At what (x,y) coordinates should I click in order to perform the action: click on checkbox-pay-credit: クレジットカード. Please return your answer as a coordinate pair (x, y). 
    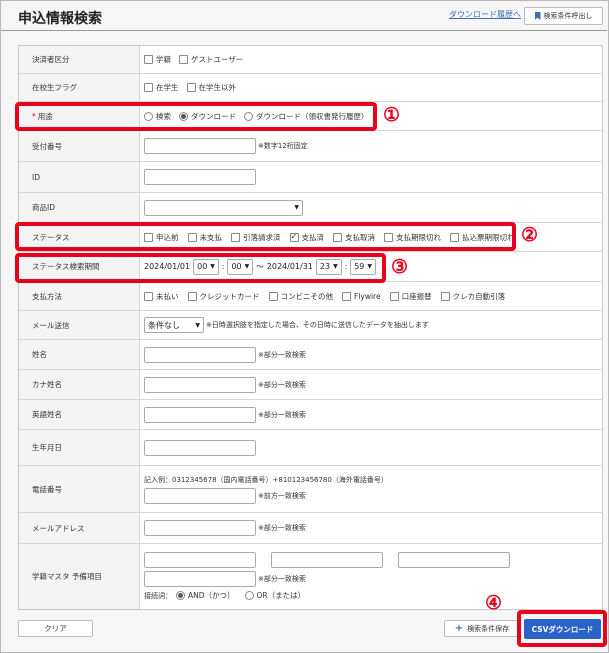
    Looking at the image, I should click on (223, 296).